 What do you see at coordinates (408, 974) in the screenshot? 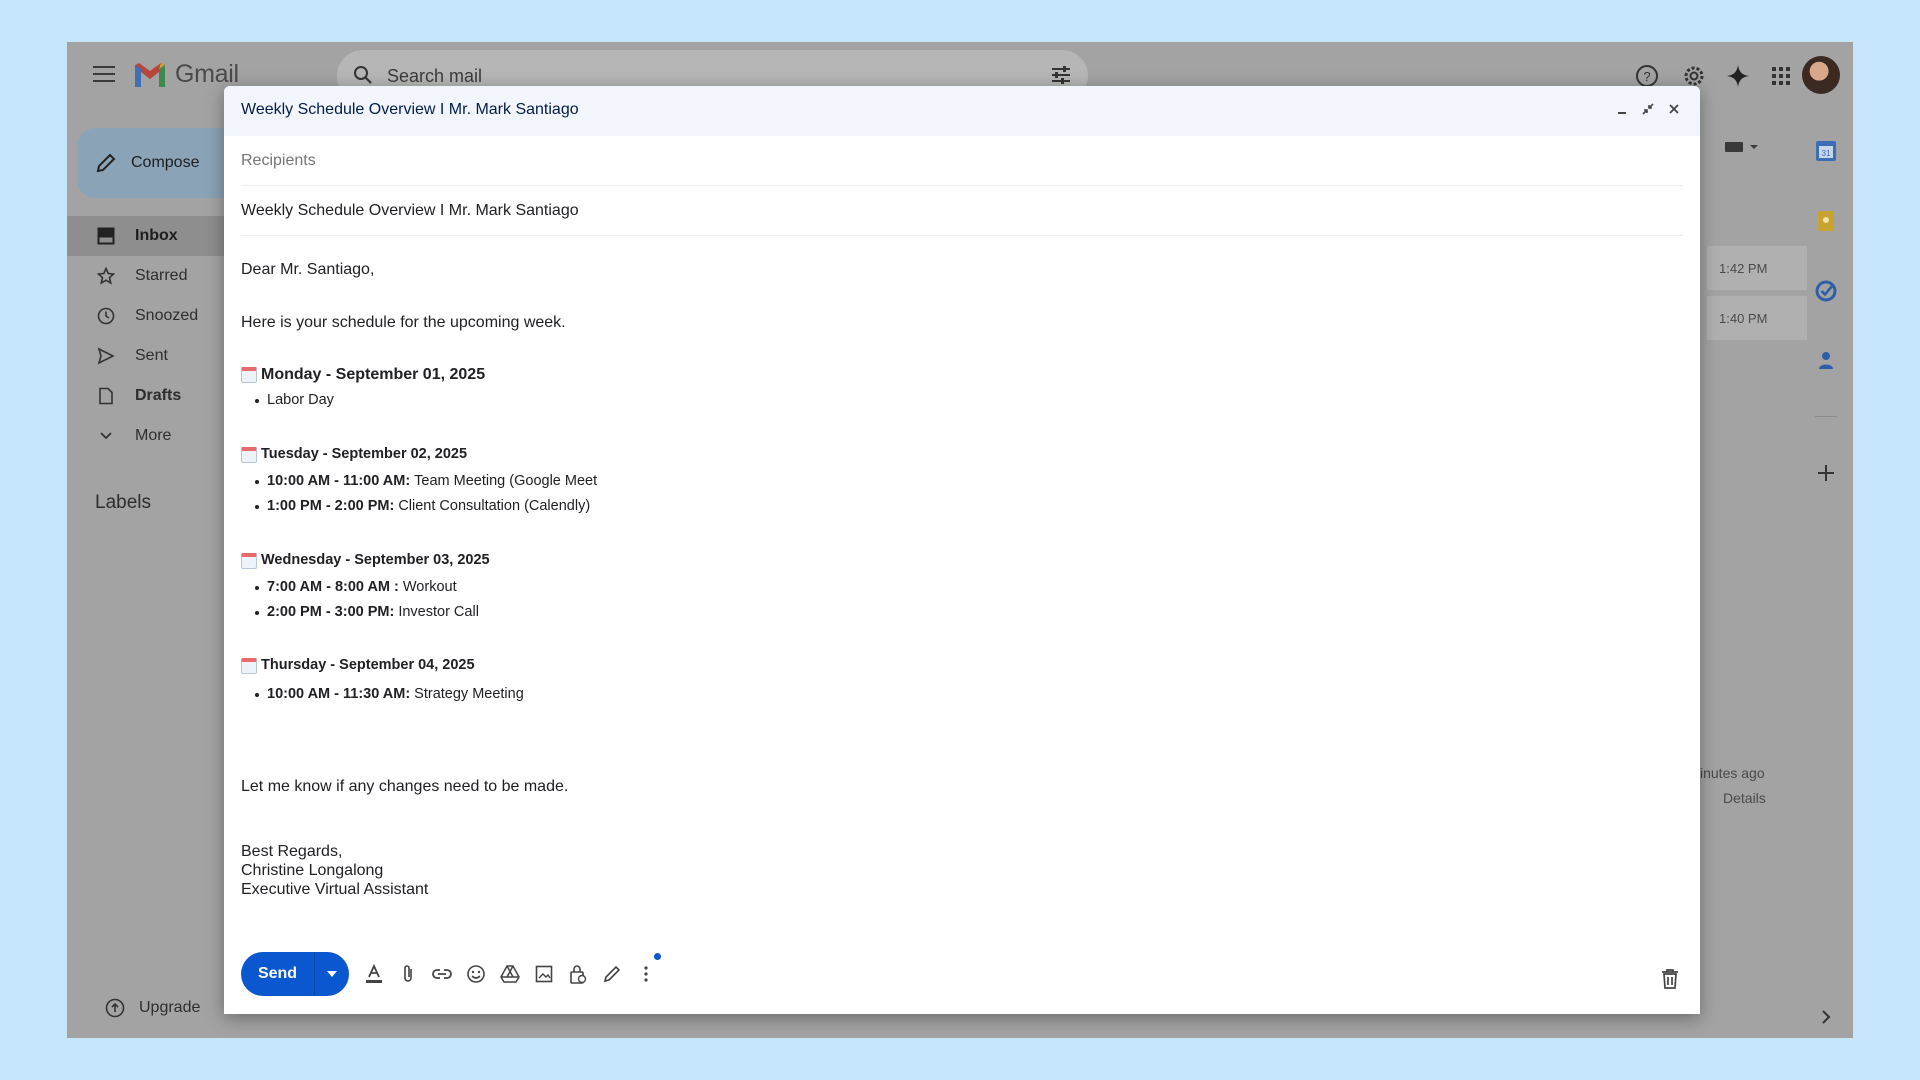
I see `attach-file-icon` at bounding box center [408, 974].